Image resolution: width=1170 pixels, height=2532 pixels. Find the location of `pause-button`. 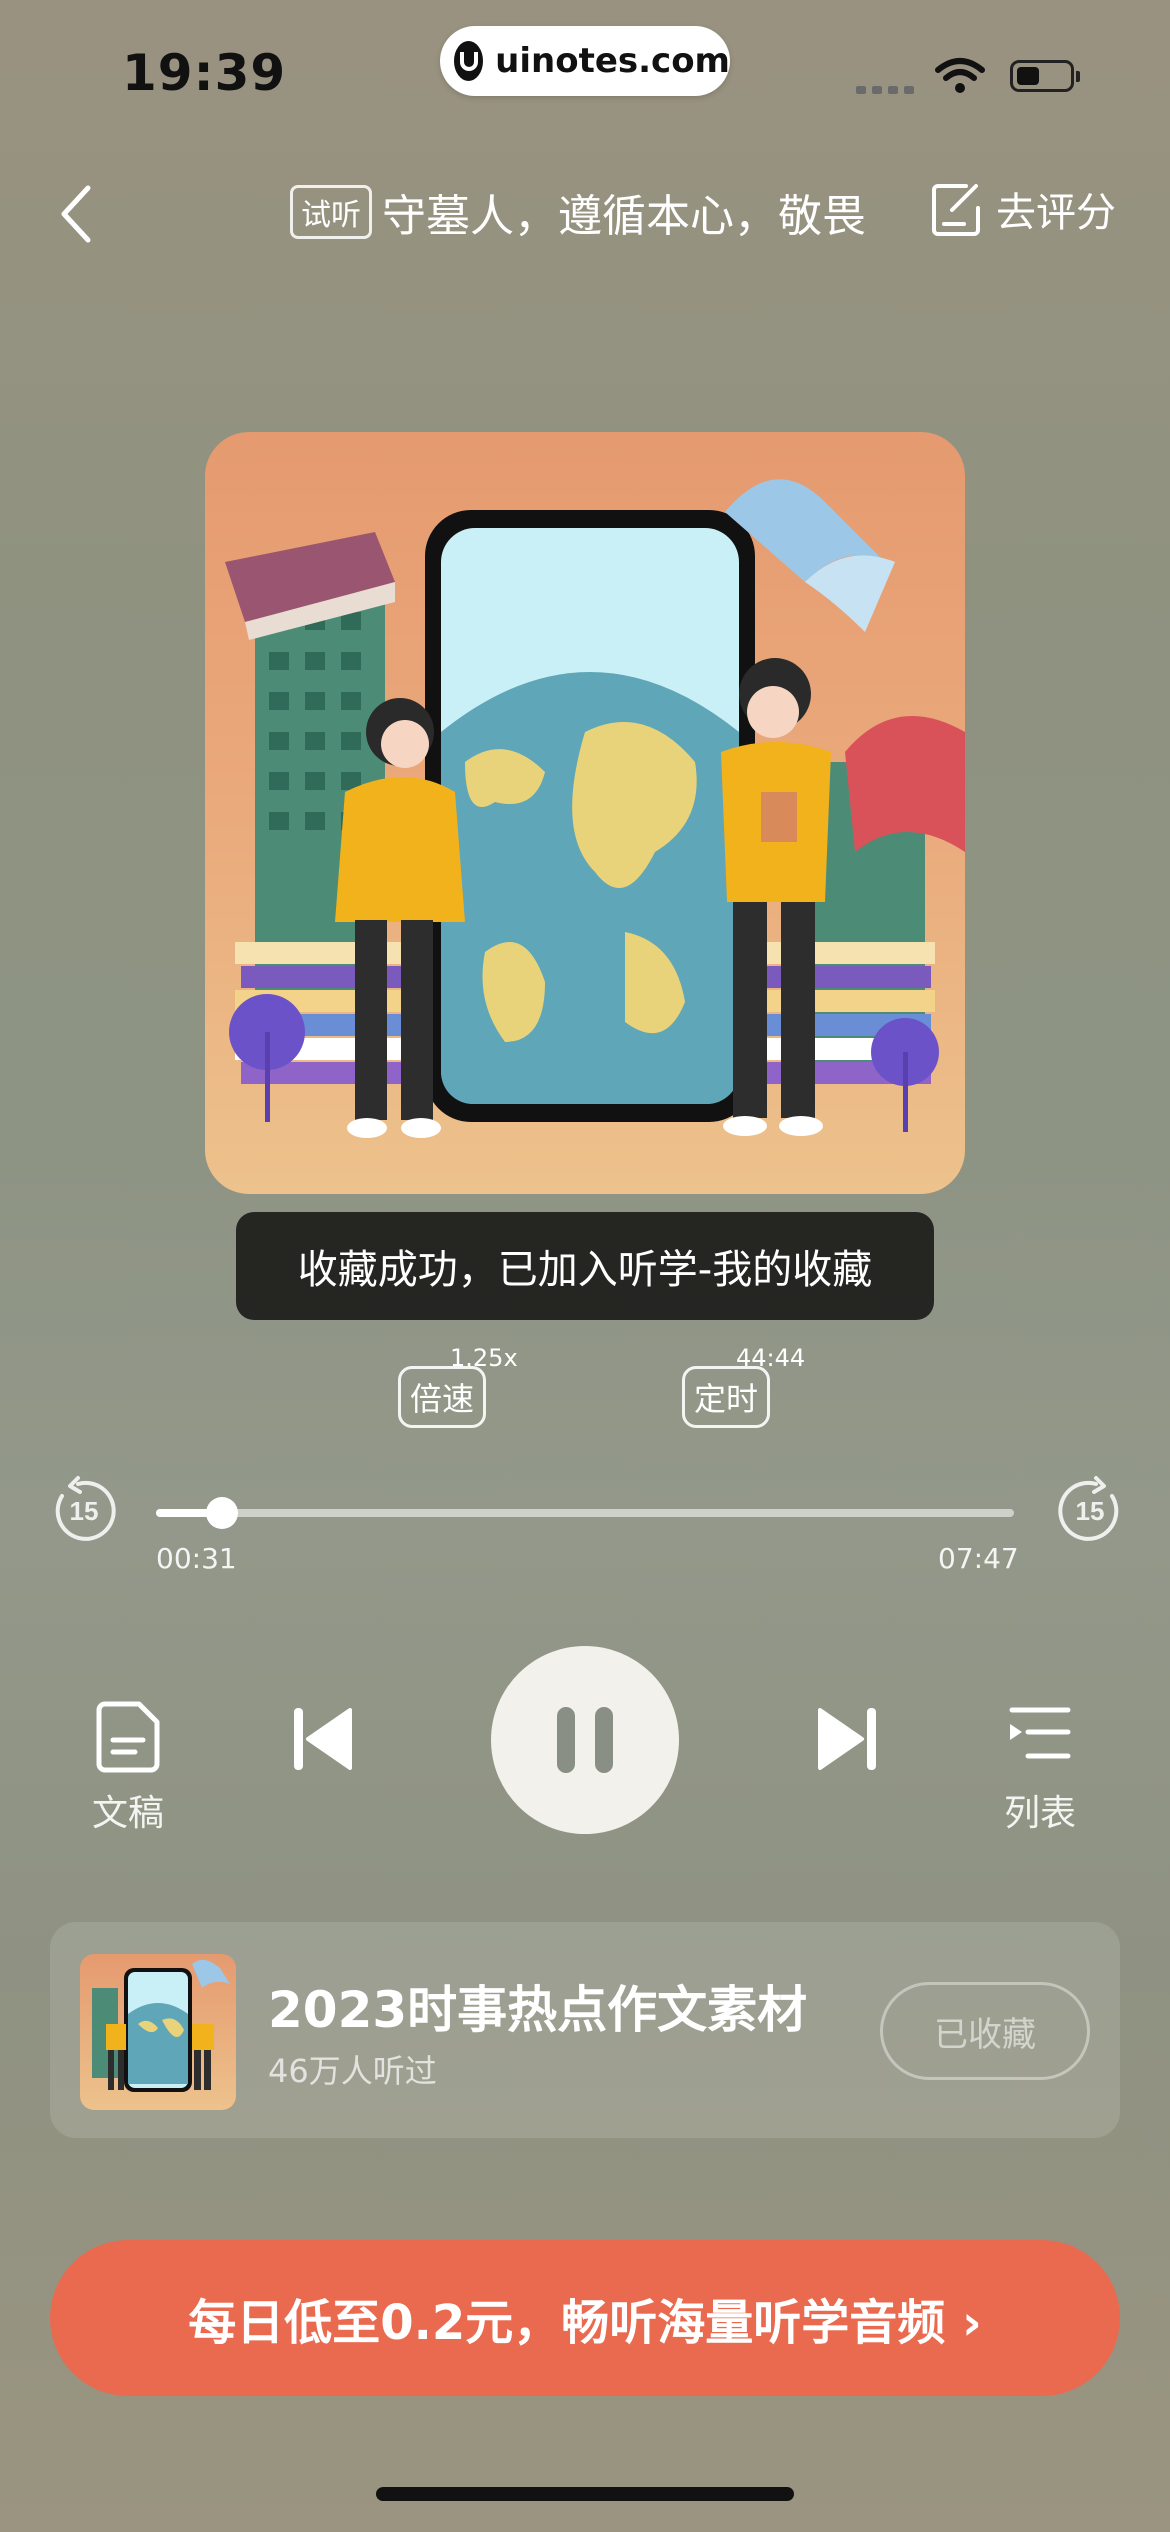

pause-button is located at coordinates (585, 1740).